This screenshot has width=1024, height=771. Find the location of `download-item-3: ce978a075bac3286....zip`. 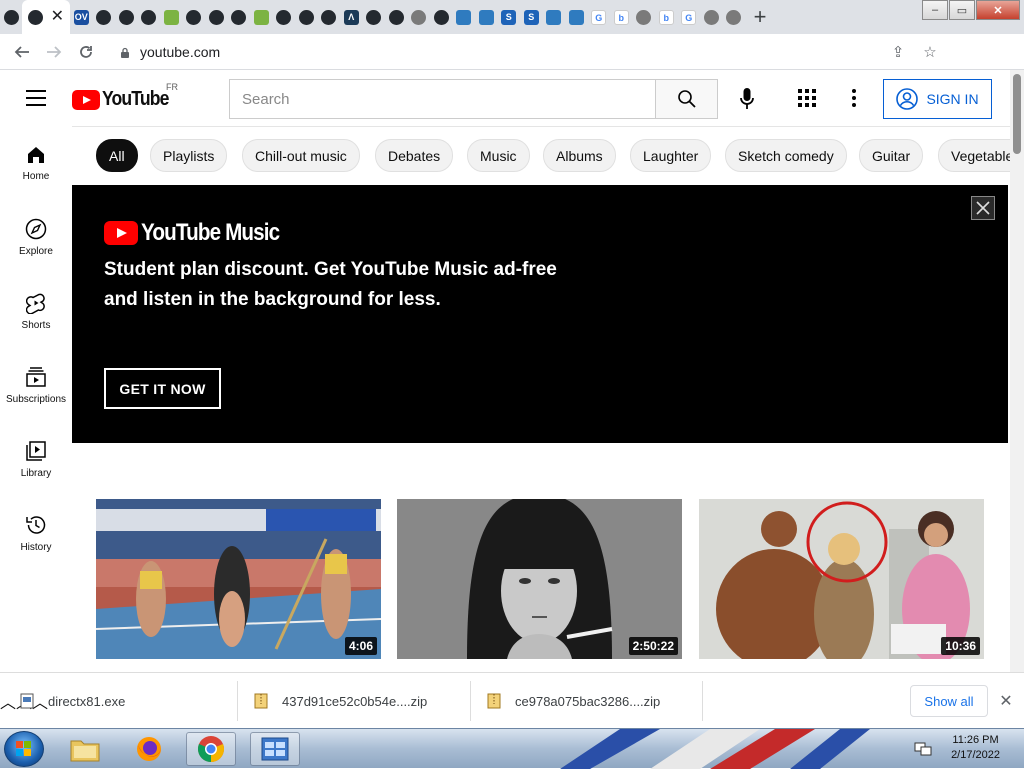

download-item-3: ce978a075bac3286....zip is located at coordinates (573, 701).